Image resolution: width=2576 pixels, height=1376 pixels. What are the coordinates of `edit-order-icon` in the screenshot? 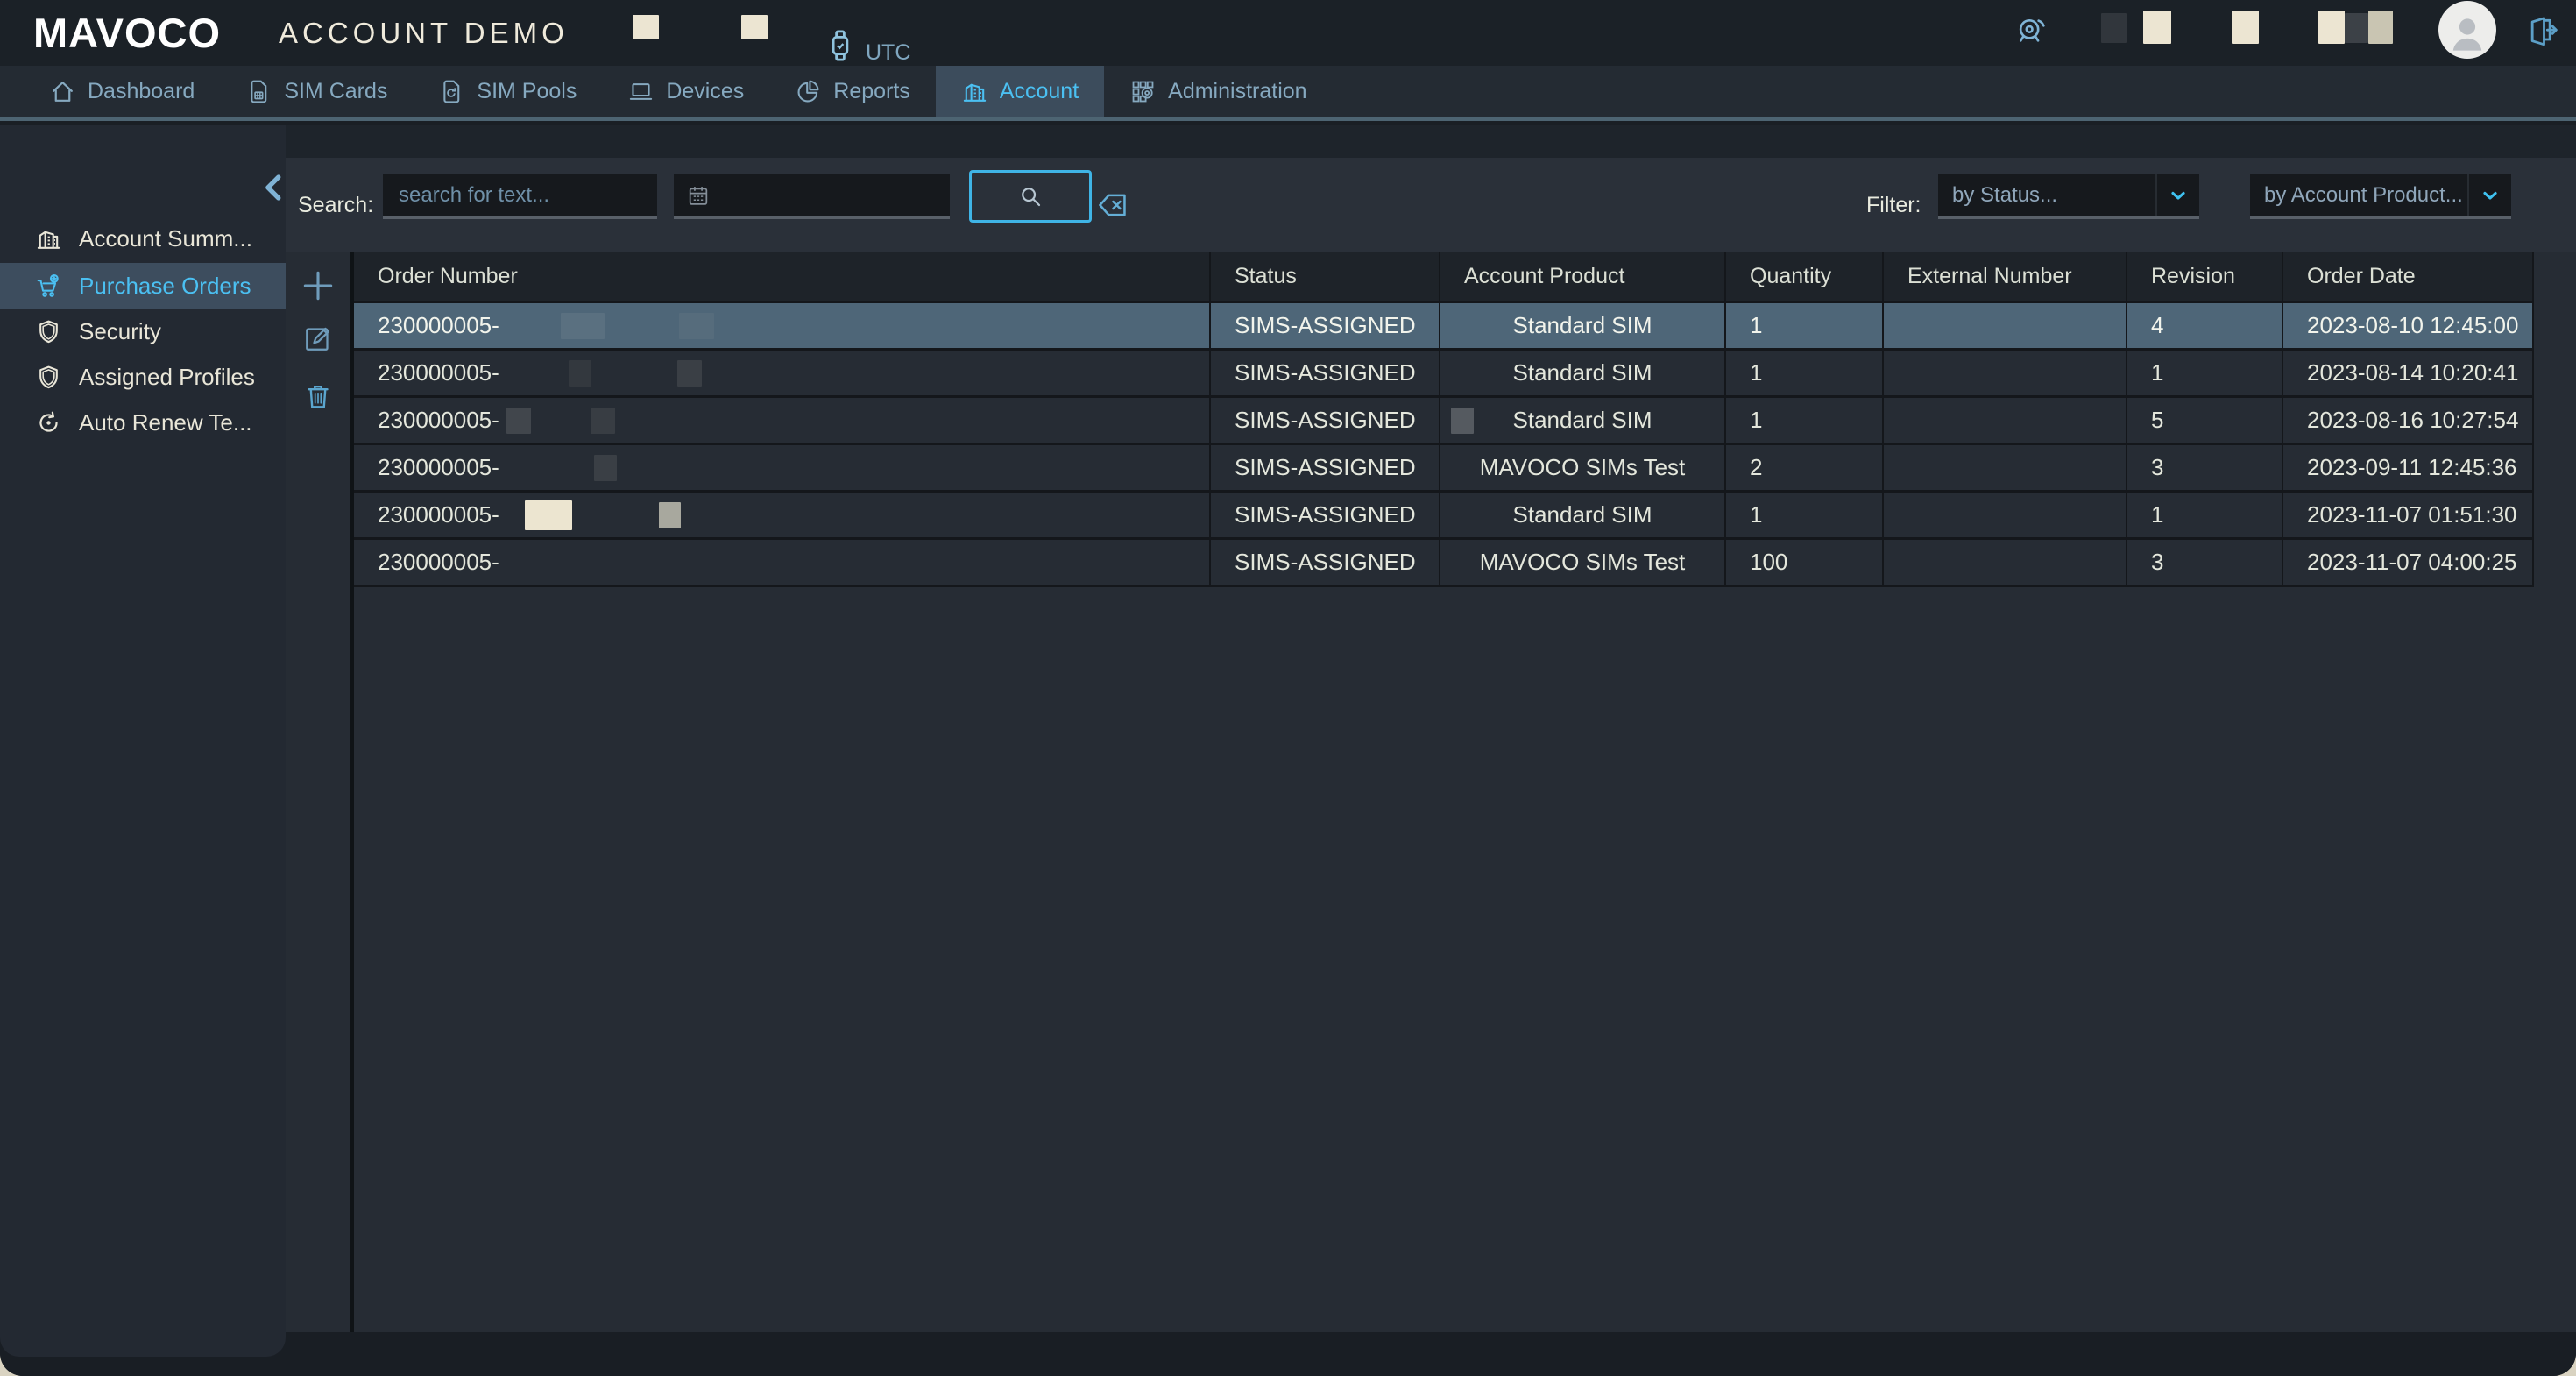 It's located at (318, 338).